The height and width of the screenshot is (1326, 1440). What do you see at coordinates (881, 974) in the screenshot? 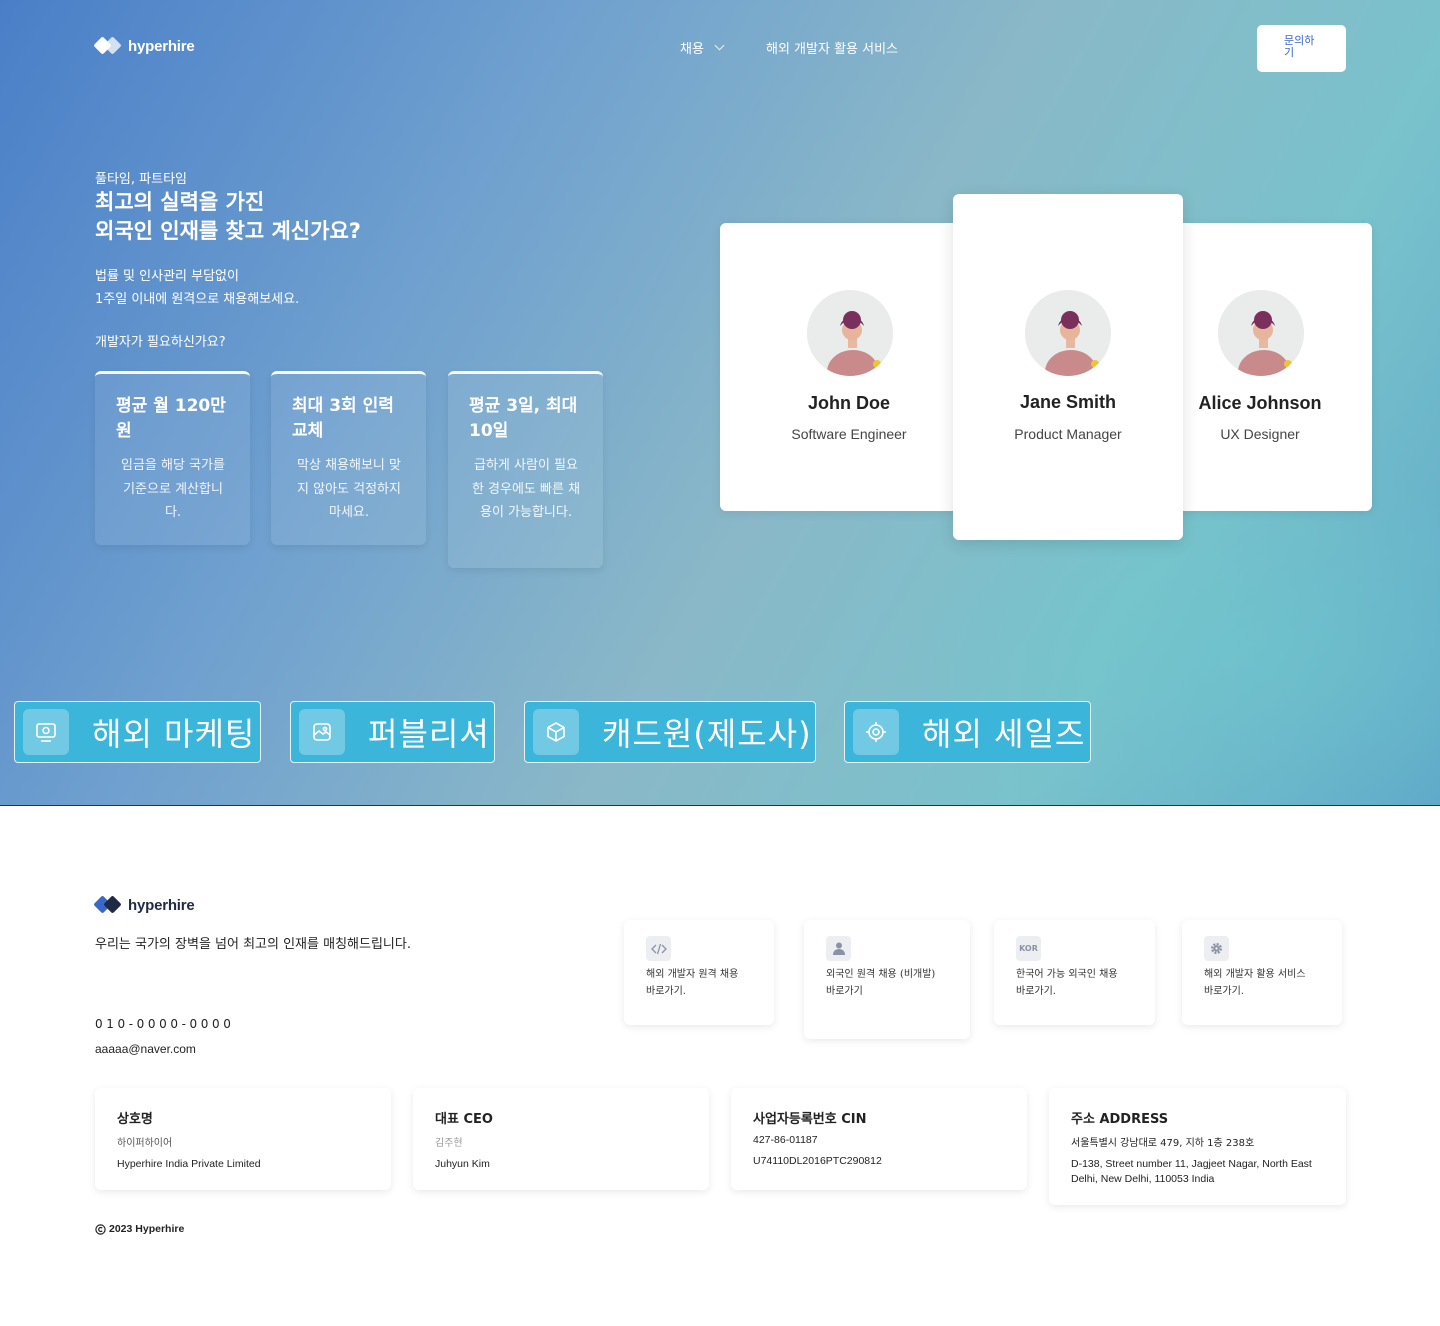
I see `service-label: 외국인 원격 채용 (비개발)` at bounding box center [881, 974].